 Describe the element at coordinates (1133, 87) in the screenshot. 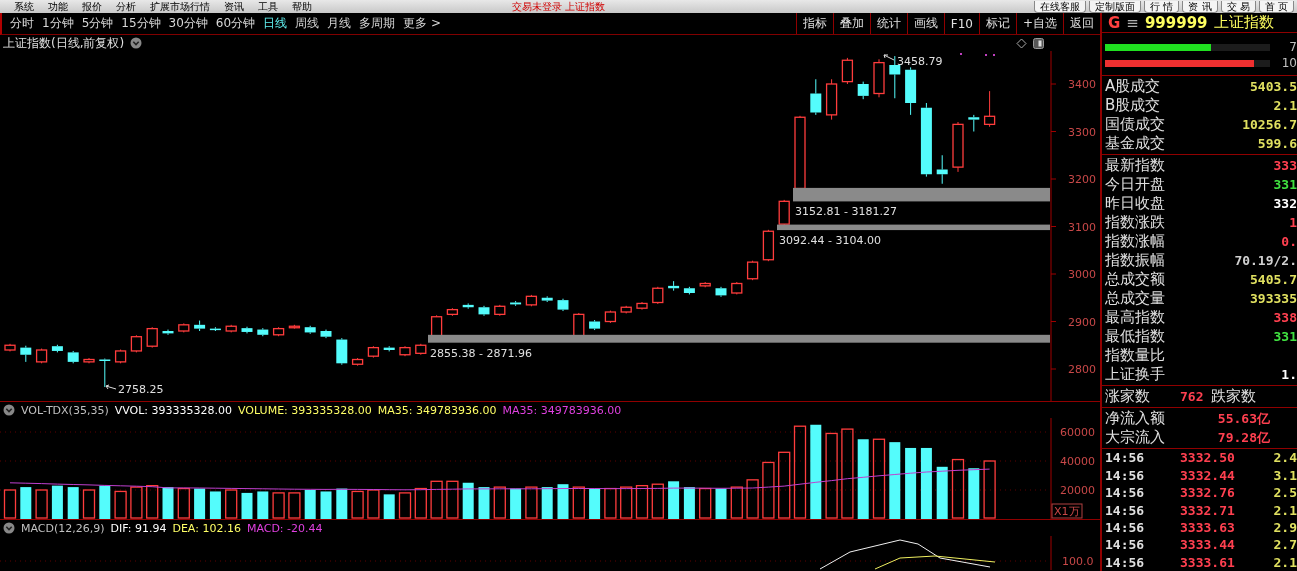

I see `field-label: A股成交` at that location.